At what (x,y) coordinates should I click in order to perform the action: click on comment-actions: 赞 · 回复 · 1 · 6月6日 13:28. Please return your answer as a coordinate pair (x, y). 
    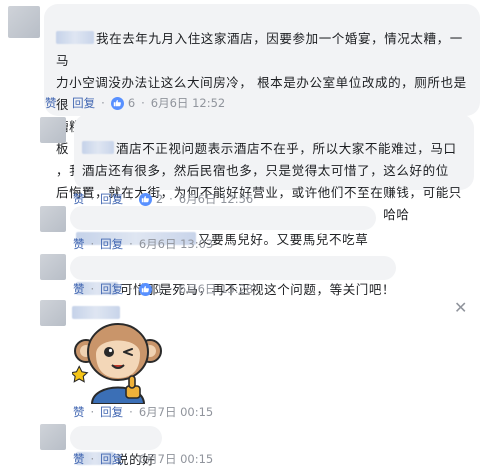
    Looking at the image, I should click on (163, 289).